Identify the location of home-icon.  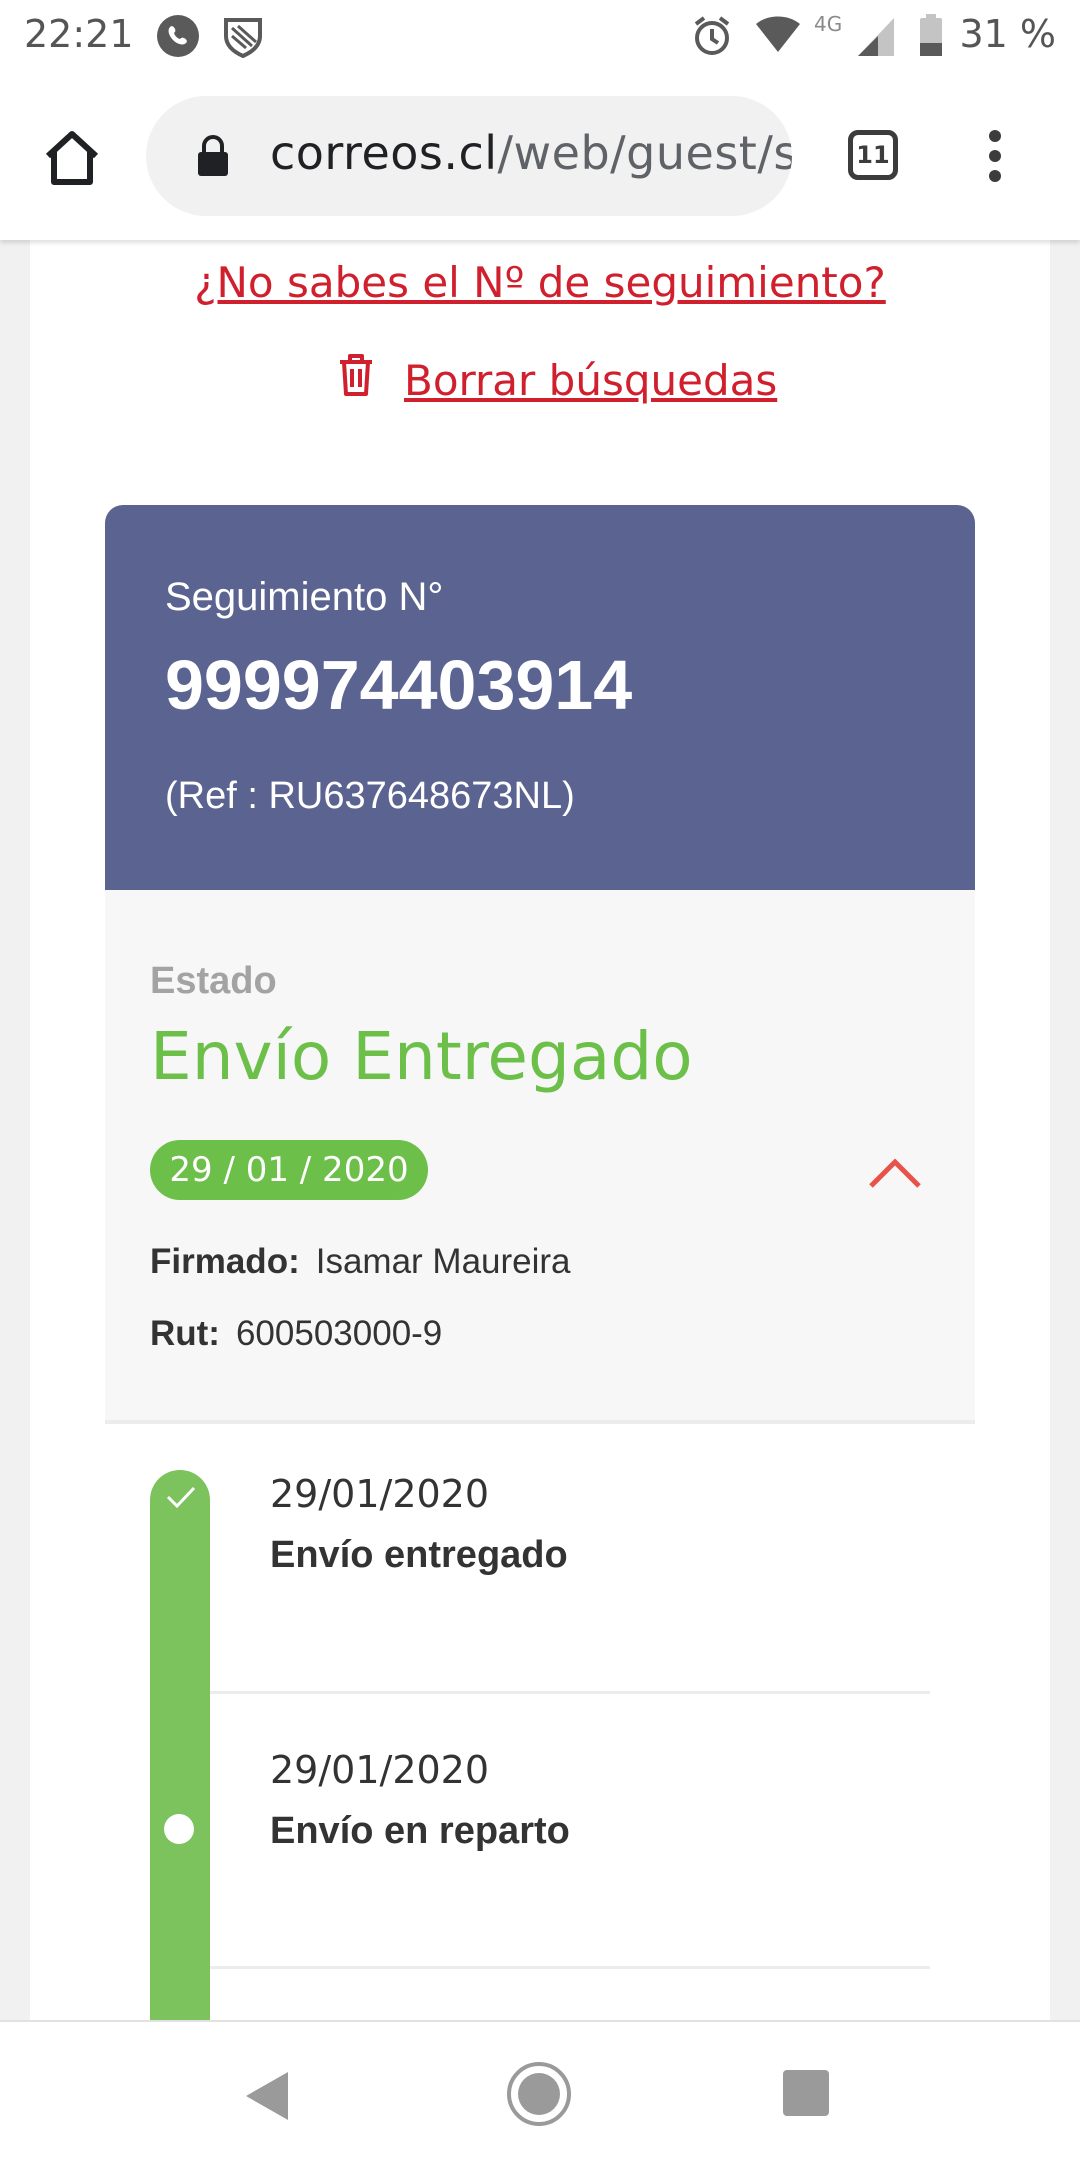
(72, 158).